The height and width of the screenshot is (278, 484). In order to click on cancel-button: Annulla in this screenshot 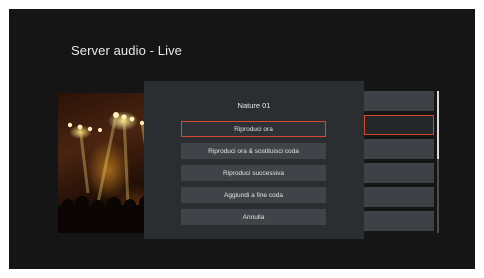, I will do `click(253, 217)`.